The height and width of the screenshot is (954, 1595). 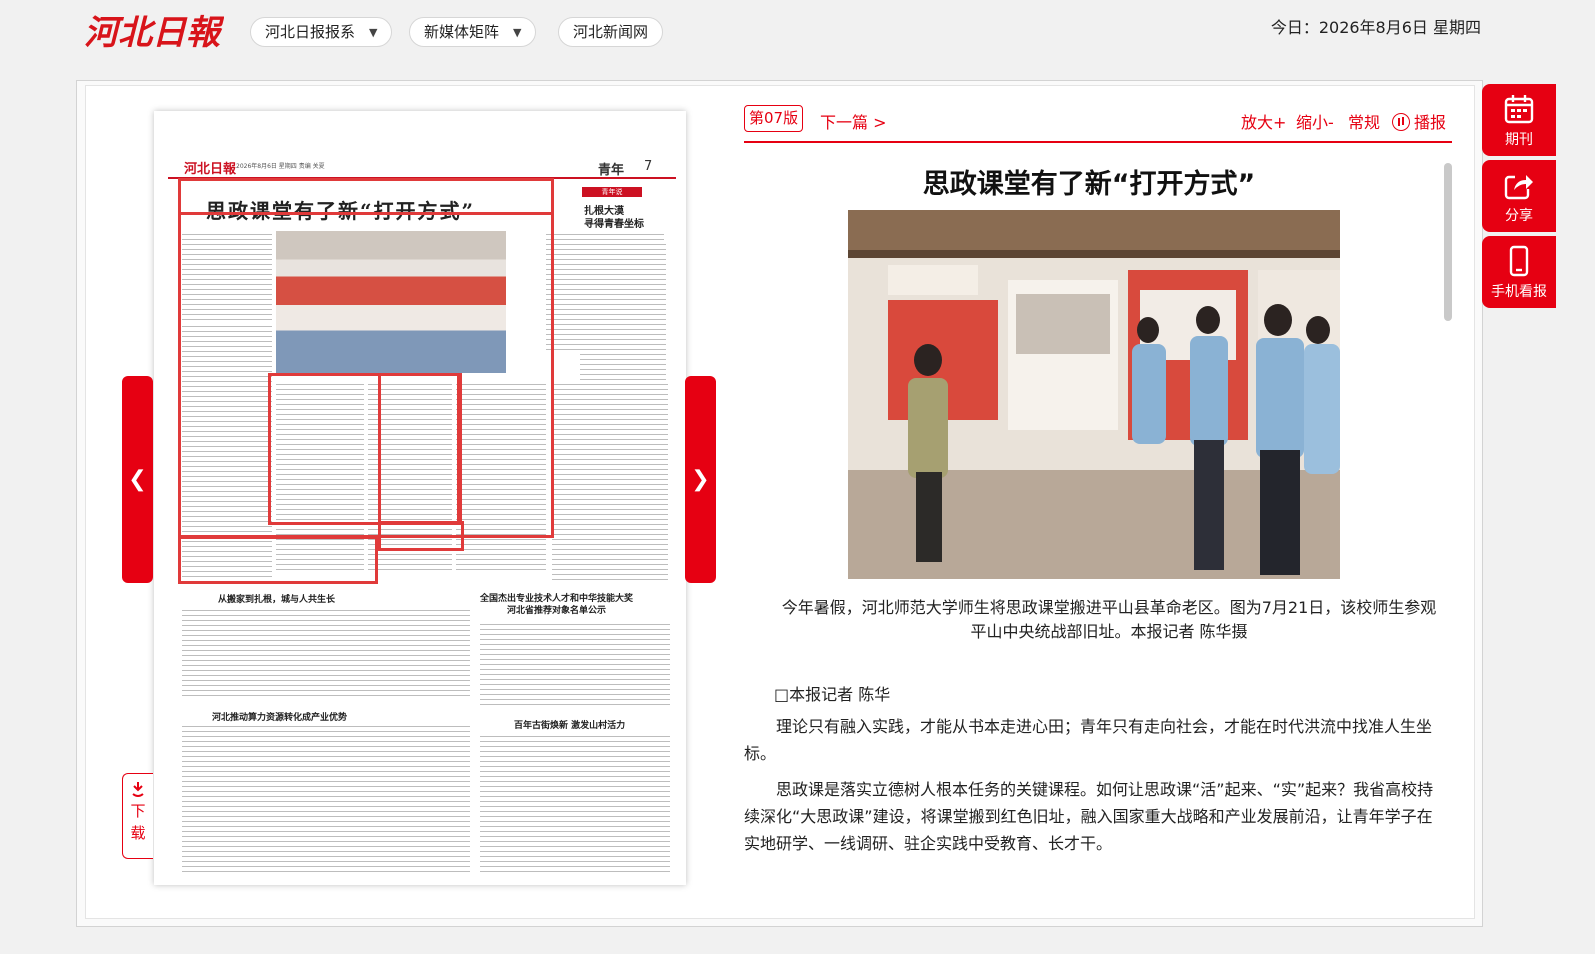 I want to click on column-tag: 青年说, so click(x=612, y=192).